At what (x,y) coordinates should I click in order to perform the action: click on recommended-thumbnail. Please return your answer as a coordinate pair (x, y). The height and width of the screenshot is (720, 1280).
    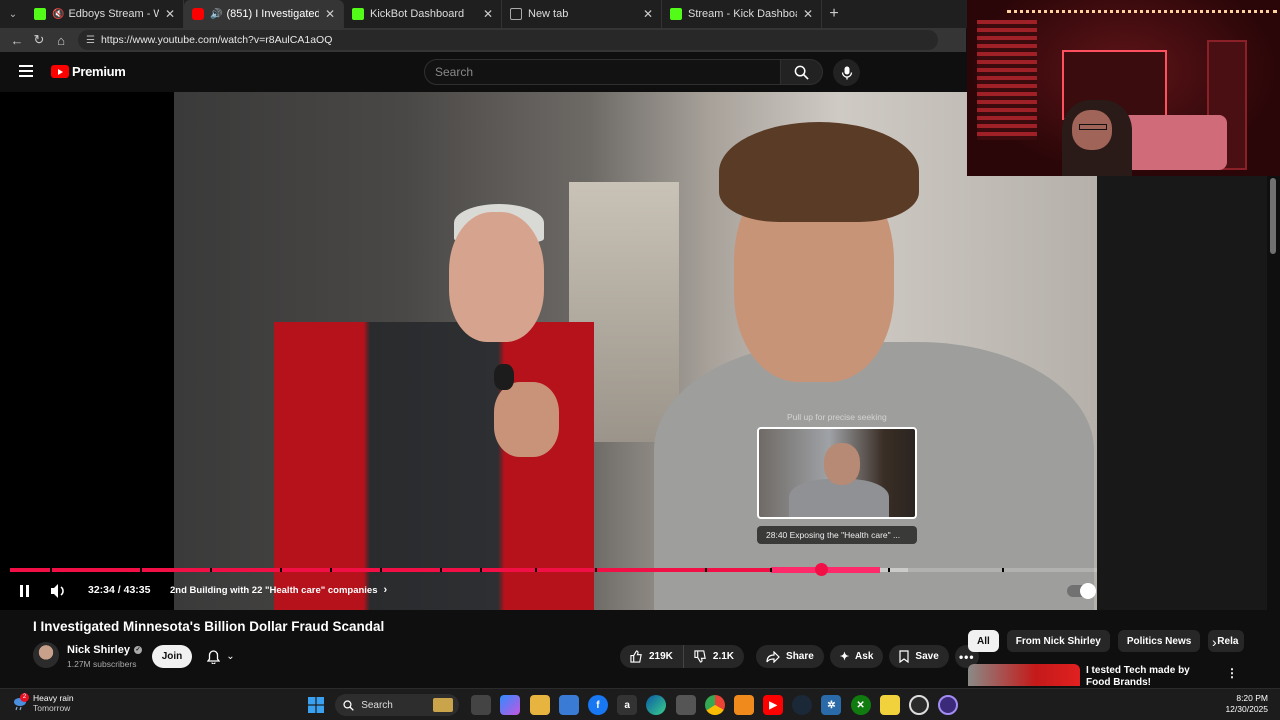
    Looking at the image, I should click on (1024, 675).